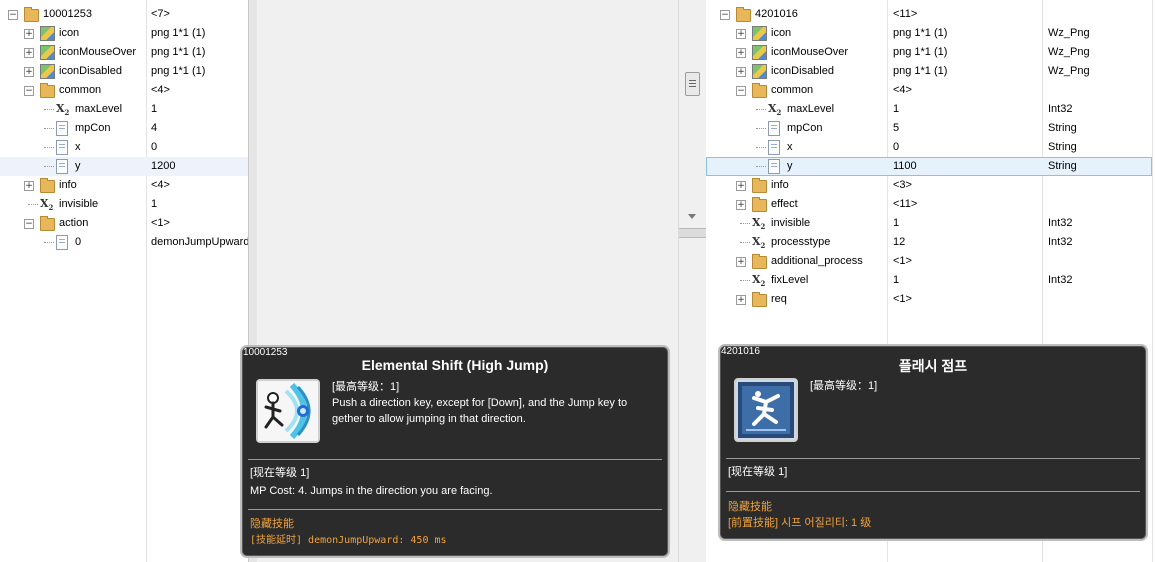 Image resolution: width=1156 pixels, height=562 pixels. What do you see at coordinates (896, 128) in the screenshot?
I see `node-value: 5` at bounding box center [896, 128].